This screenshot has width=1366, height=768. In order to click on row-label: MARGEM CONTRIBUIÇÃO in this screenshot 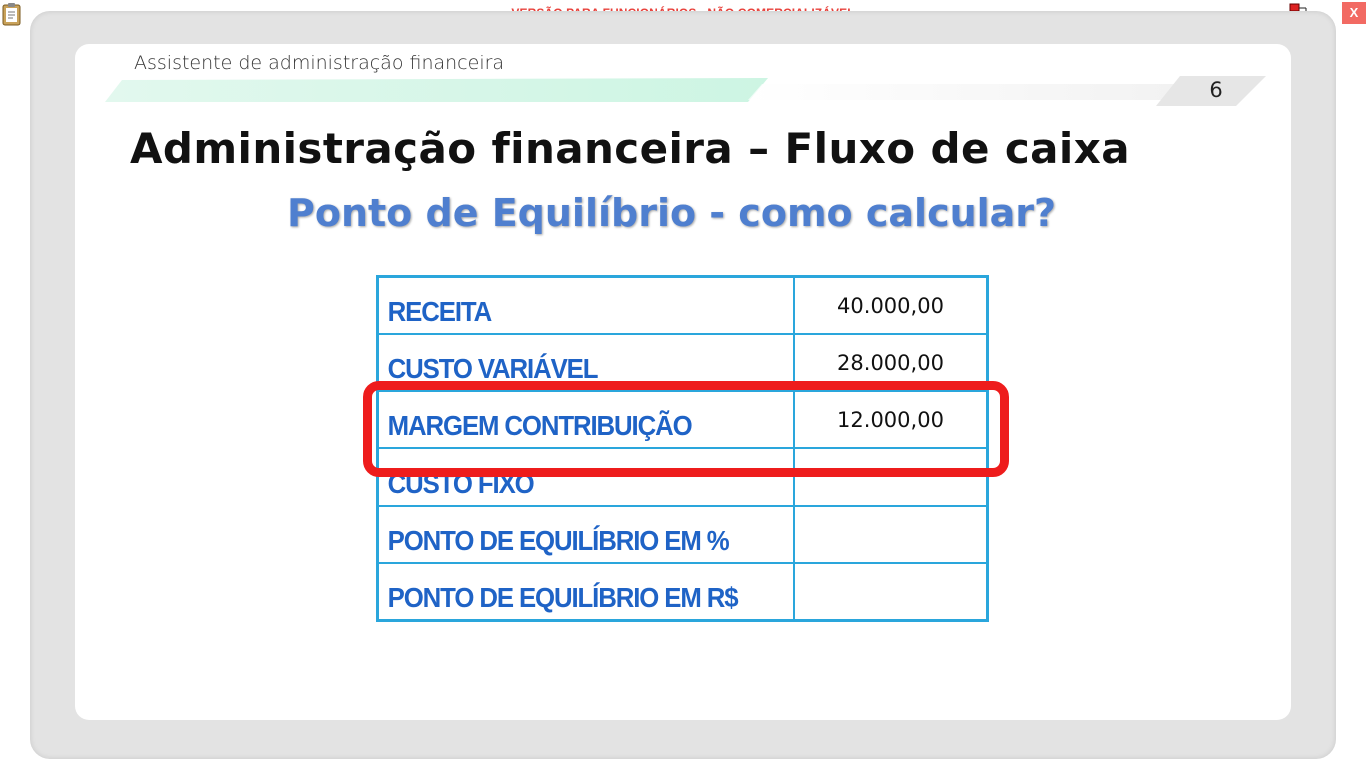, I will do `click(569, 420)`.